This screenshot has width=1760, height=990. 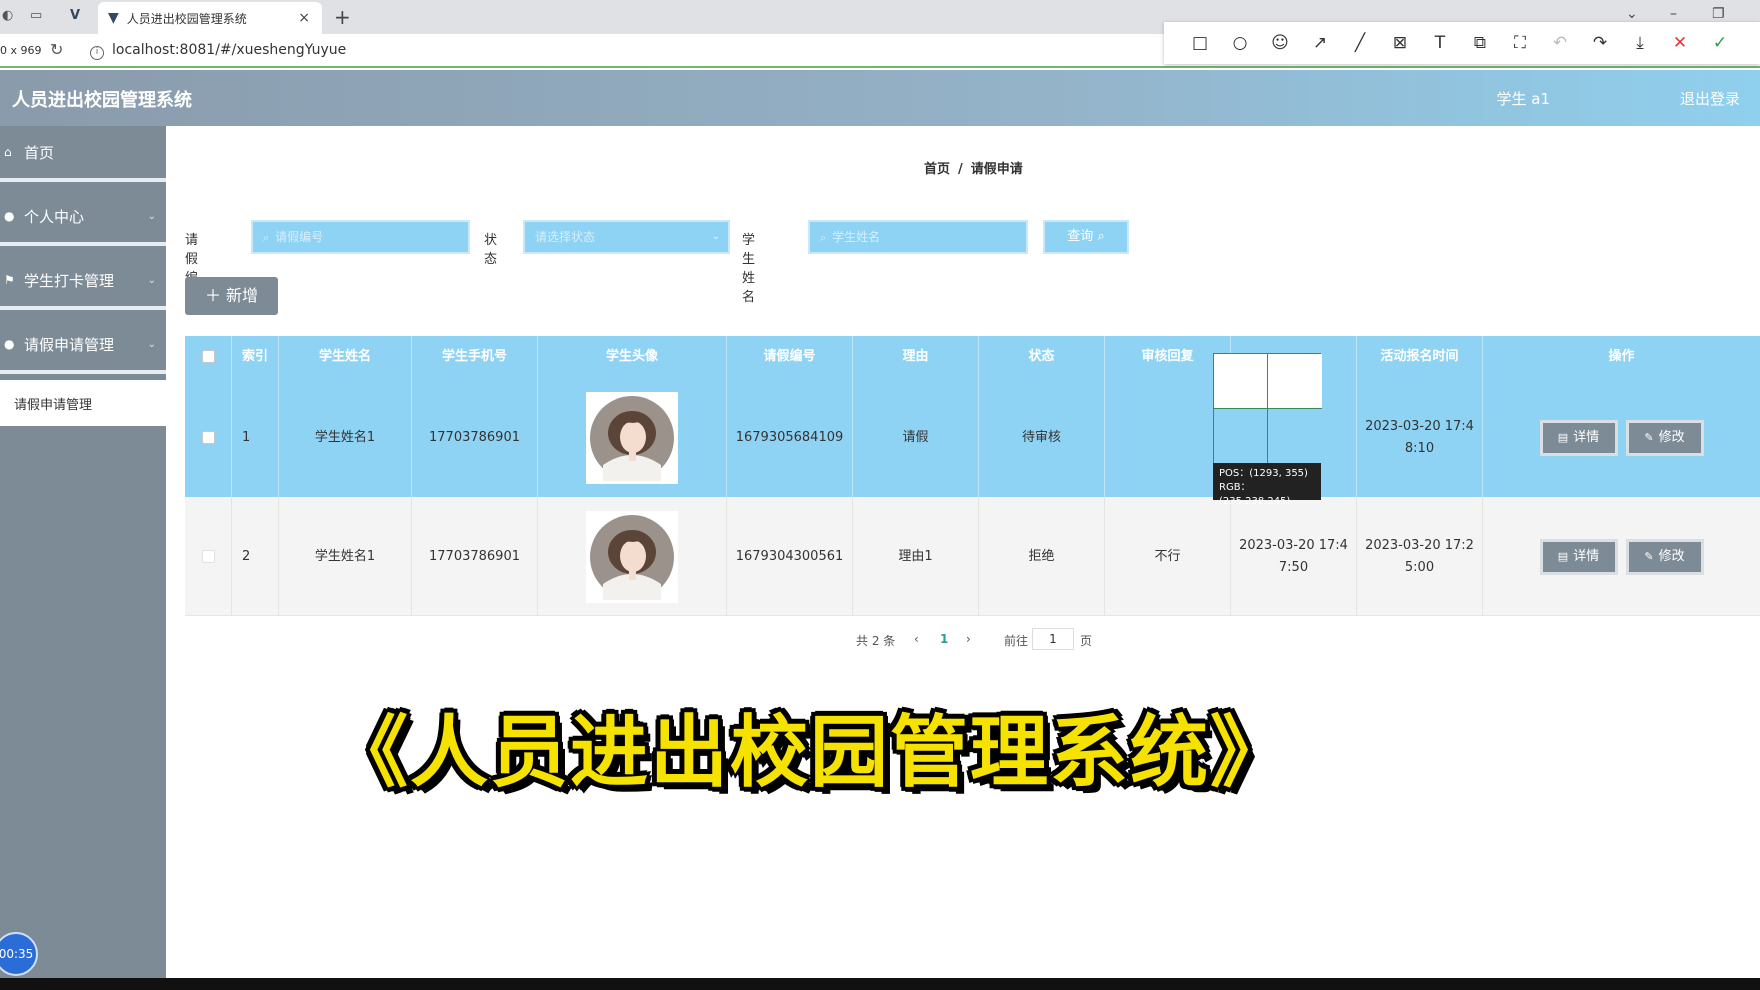 What do you see at coordinates (475, 357) in the screenshot?
I see `col-phone: 学生手机号` at bounding box center [475, 357].